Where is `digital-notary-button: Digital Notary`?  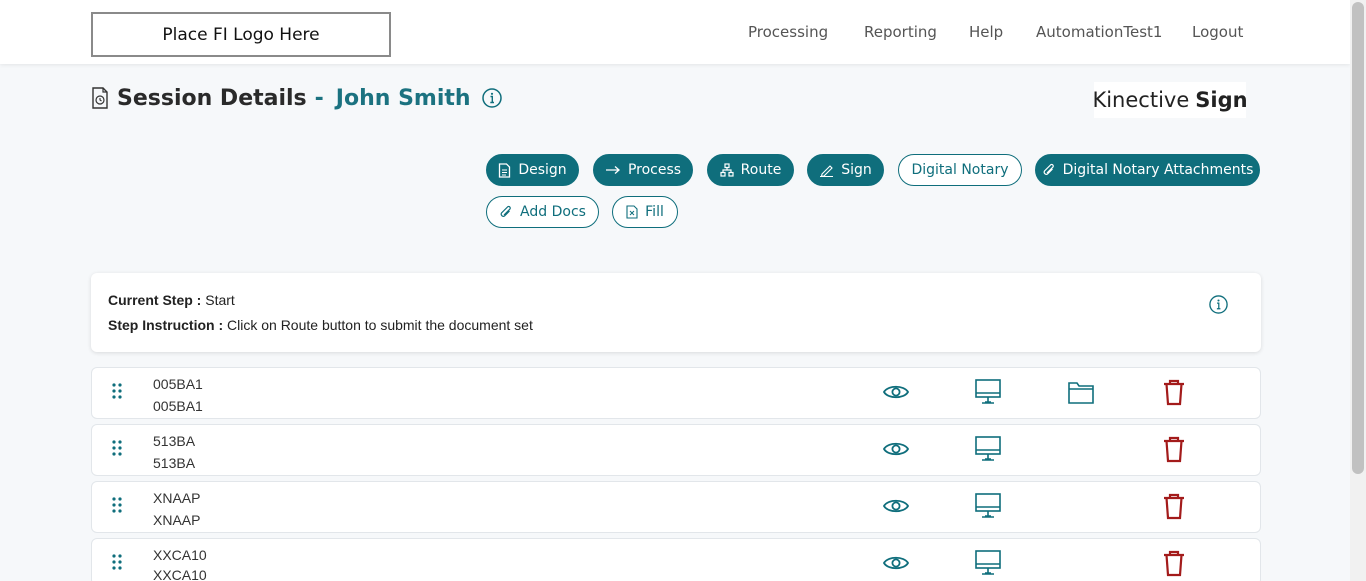 digital-notary-button: Digital Notary is located at coordinates (960, 170).